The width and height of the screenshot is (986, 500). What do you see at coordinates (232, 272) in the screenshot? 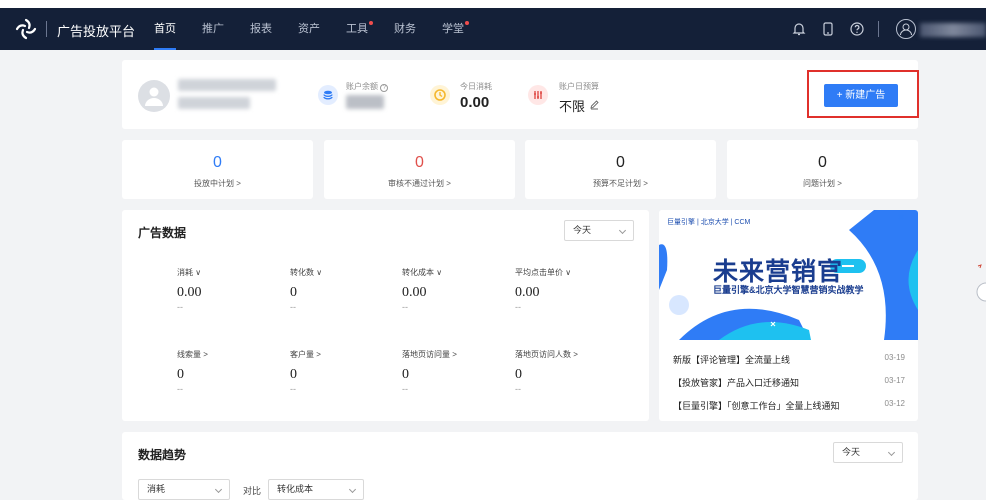
I see `metric-label: 消耗 ∨` at bounding box center [232, 272].